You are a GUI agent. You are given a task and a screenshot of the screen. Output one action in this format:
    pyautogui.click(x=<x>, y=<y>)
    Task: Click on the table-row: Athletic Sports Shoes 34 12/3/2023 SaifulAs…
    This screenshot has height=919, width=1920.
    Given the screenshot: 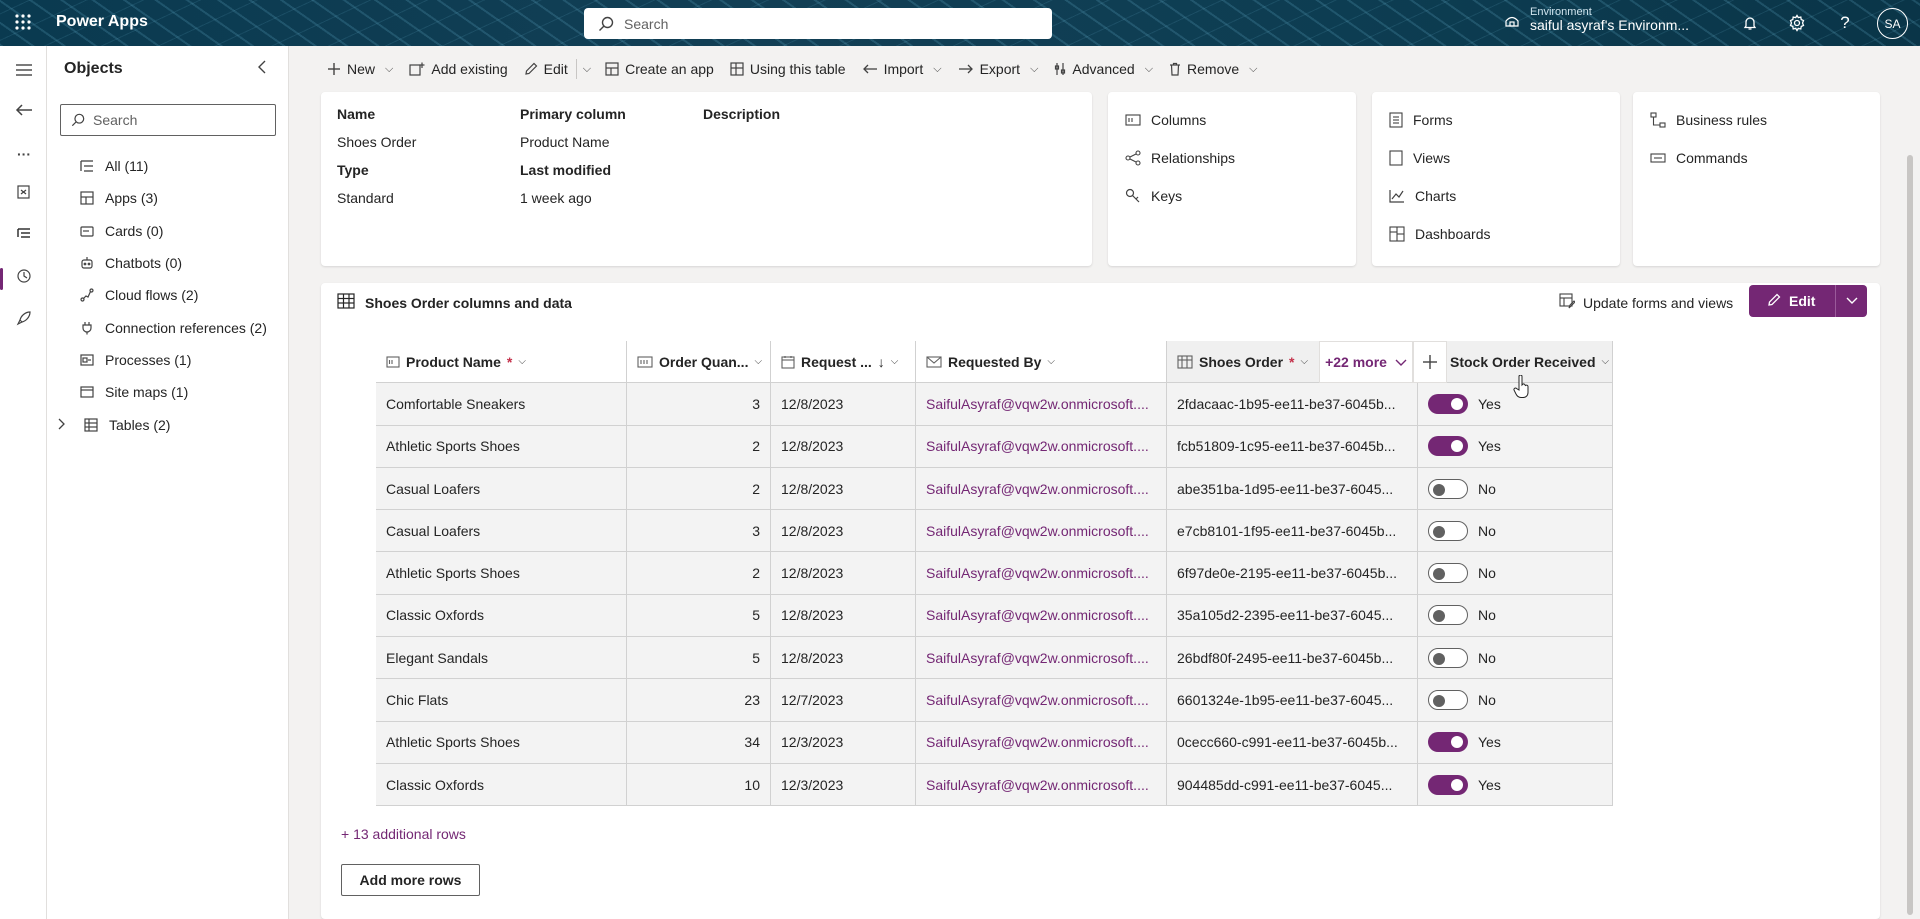 What is the action you would take?
    pyautogui.click(x=994, y=742)
    